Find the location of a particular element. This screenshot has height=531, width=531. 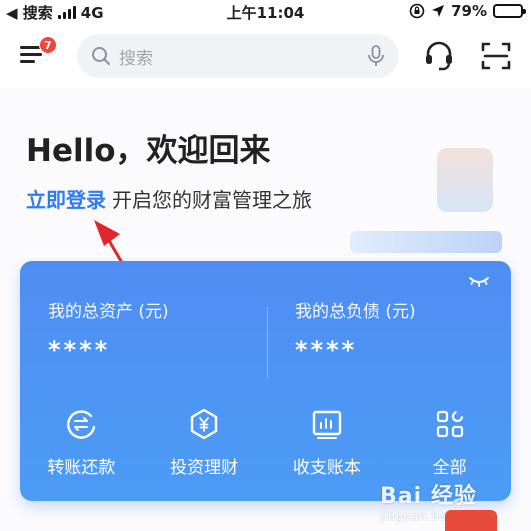

total-assets: 我的总资产 (元) **** is located at coordinates (108, 330).